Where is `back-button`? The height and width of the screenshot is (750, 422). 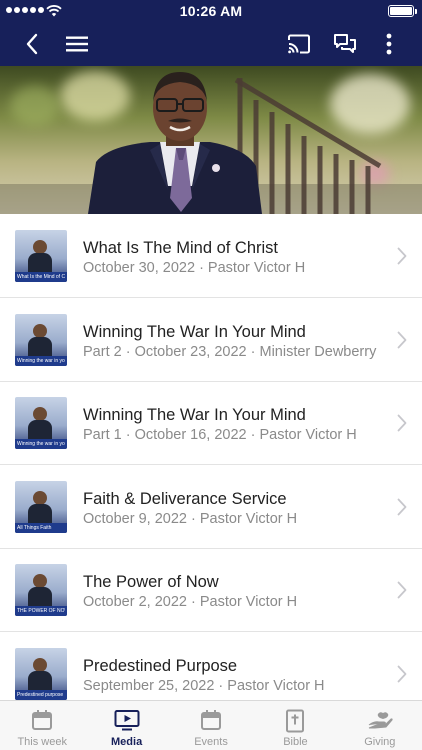 back-button is located at coordinates (32, 44).